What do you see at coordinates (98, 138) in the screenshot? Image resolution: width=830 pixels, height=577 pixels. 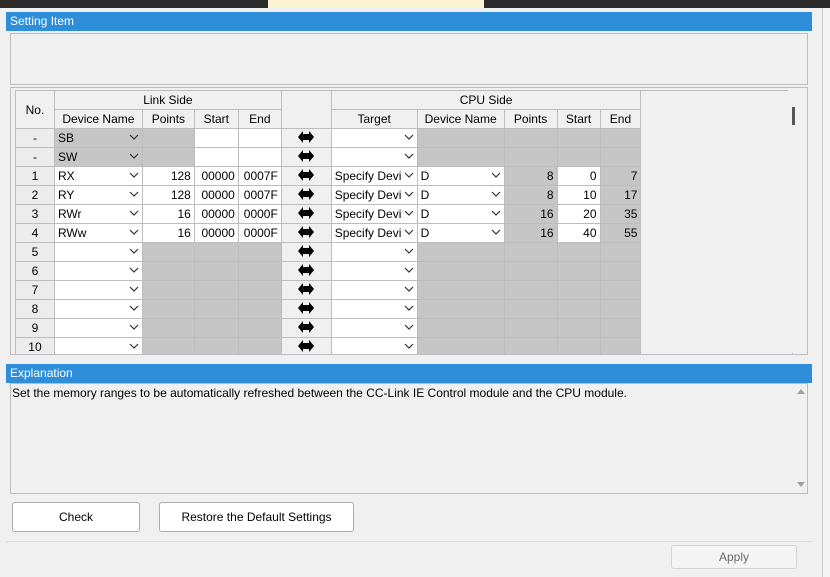 I see `link-device-name-dropdown: SB` at bounding box center [98, 138].